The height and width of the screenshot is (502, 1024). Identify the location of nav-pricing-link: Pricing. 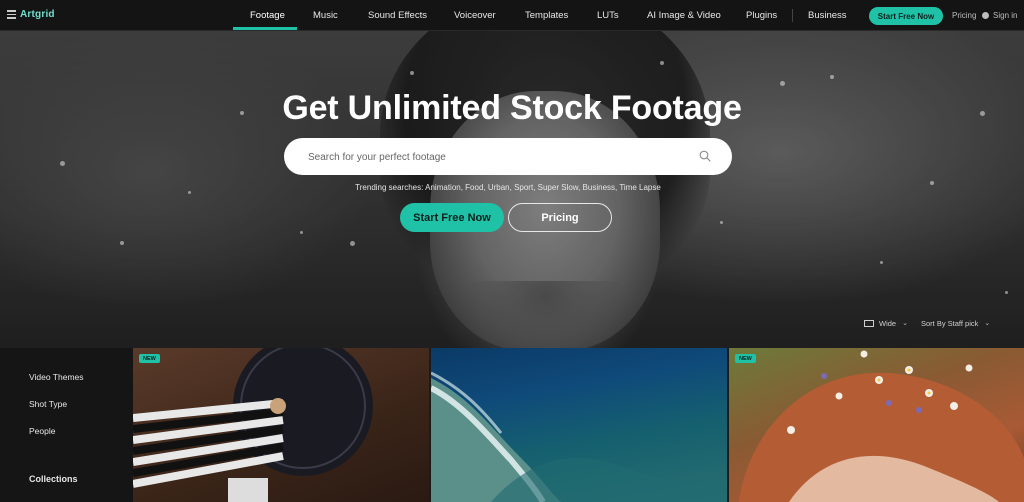
(964, 15).